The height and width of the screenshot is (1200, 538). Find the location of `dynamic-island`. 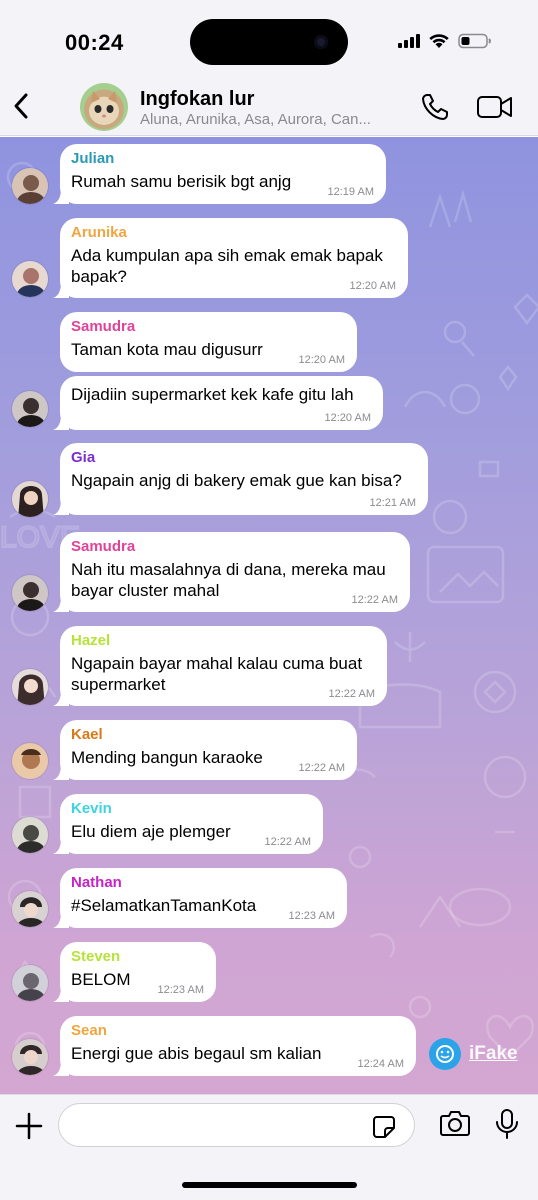

dynamic-island is located at coordinates (269, 42).